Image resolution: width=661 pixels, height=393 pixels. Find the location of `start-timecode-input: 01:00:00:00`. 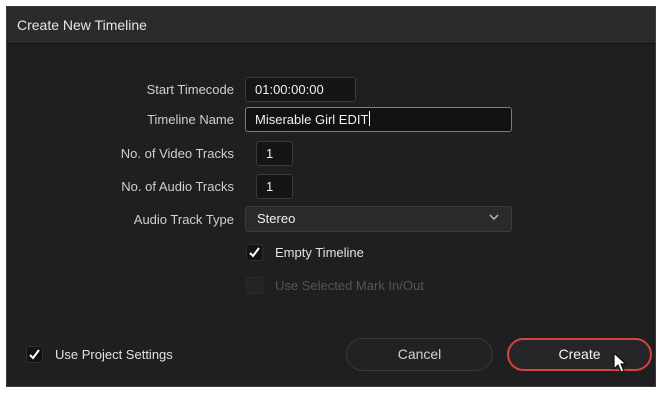

start-timecode-input: 01:00:00:00 is located at coordinates (300, 89).